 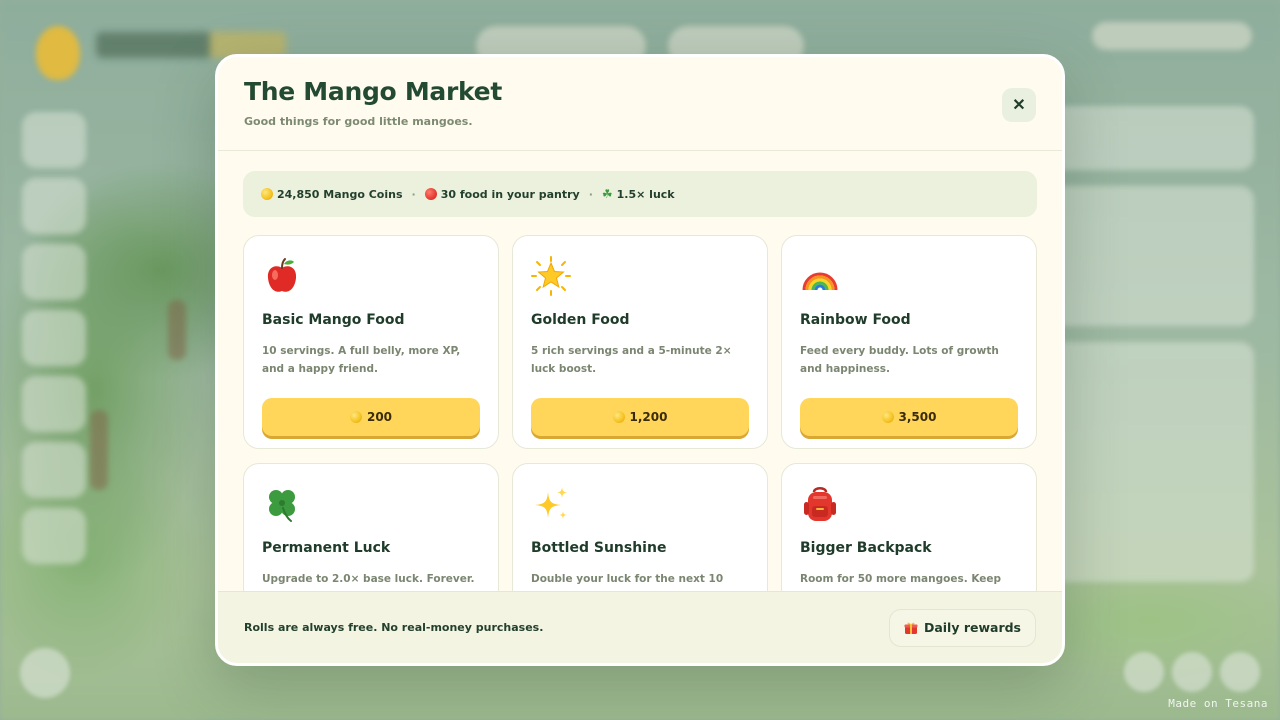 What do you see at coordinates (333, 320) in the screenshot?
I see `item-name: Basic Mango Food` at bounding box center [333, 320].